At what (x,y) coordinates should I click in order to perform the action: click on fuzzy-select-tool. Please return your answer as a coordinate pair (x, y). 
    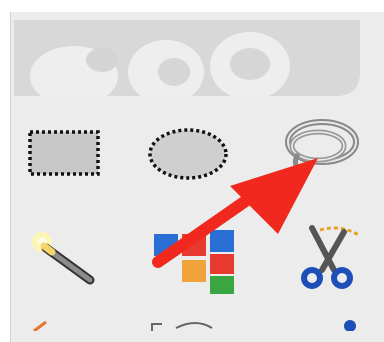
    Looking at the image, I should click on (65, 264).